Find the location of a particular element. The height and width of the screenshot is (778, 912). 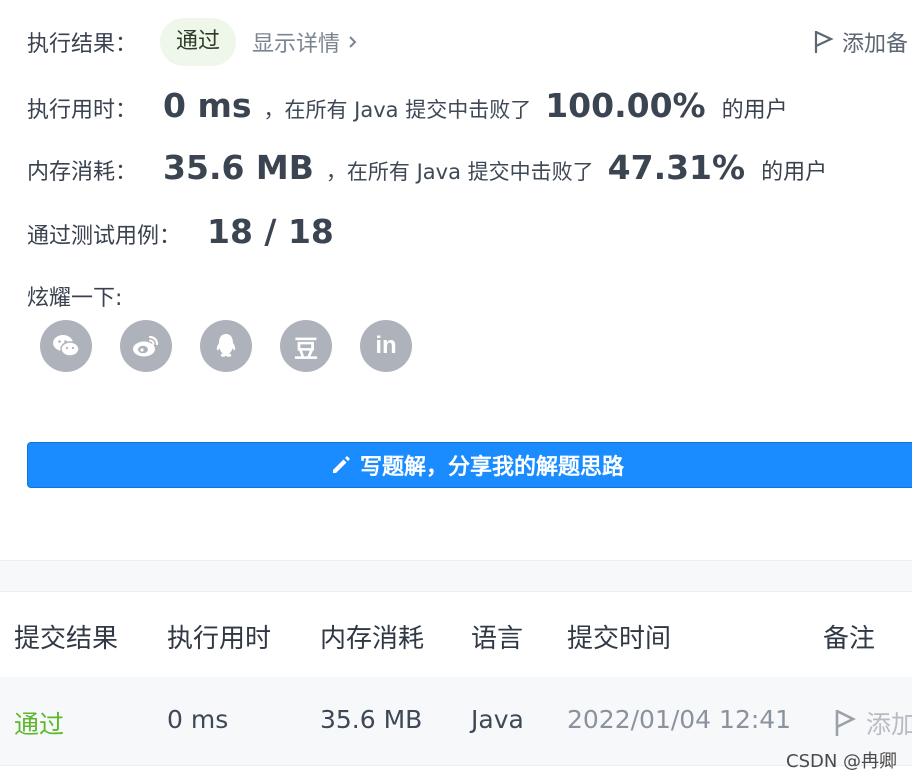

share-qq-button is located at coordinates (226, 346).